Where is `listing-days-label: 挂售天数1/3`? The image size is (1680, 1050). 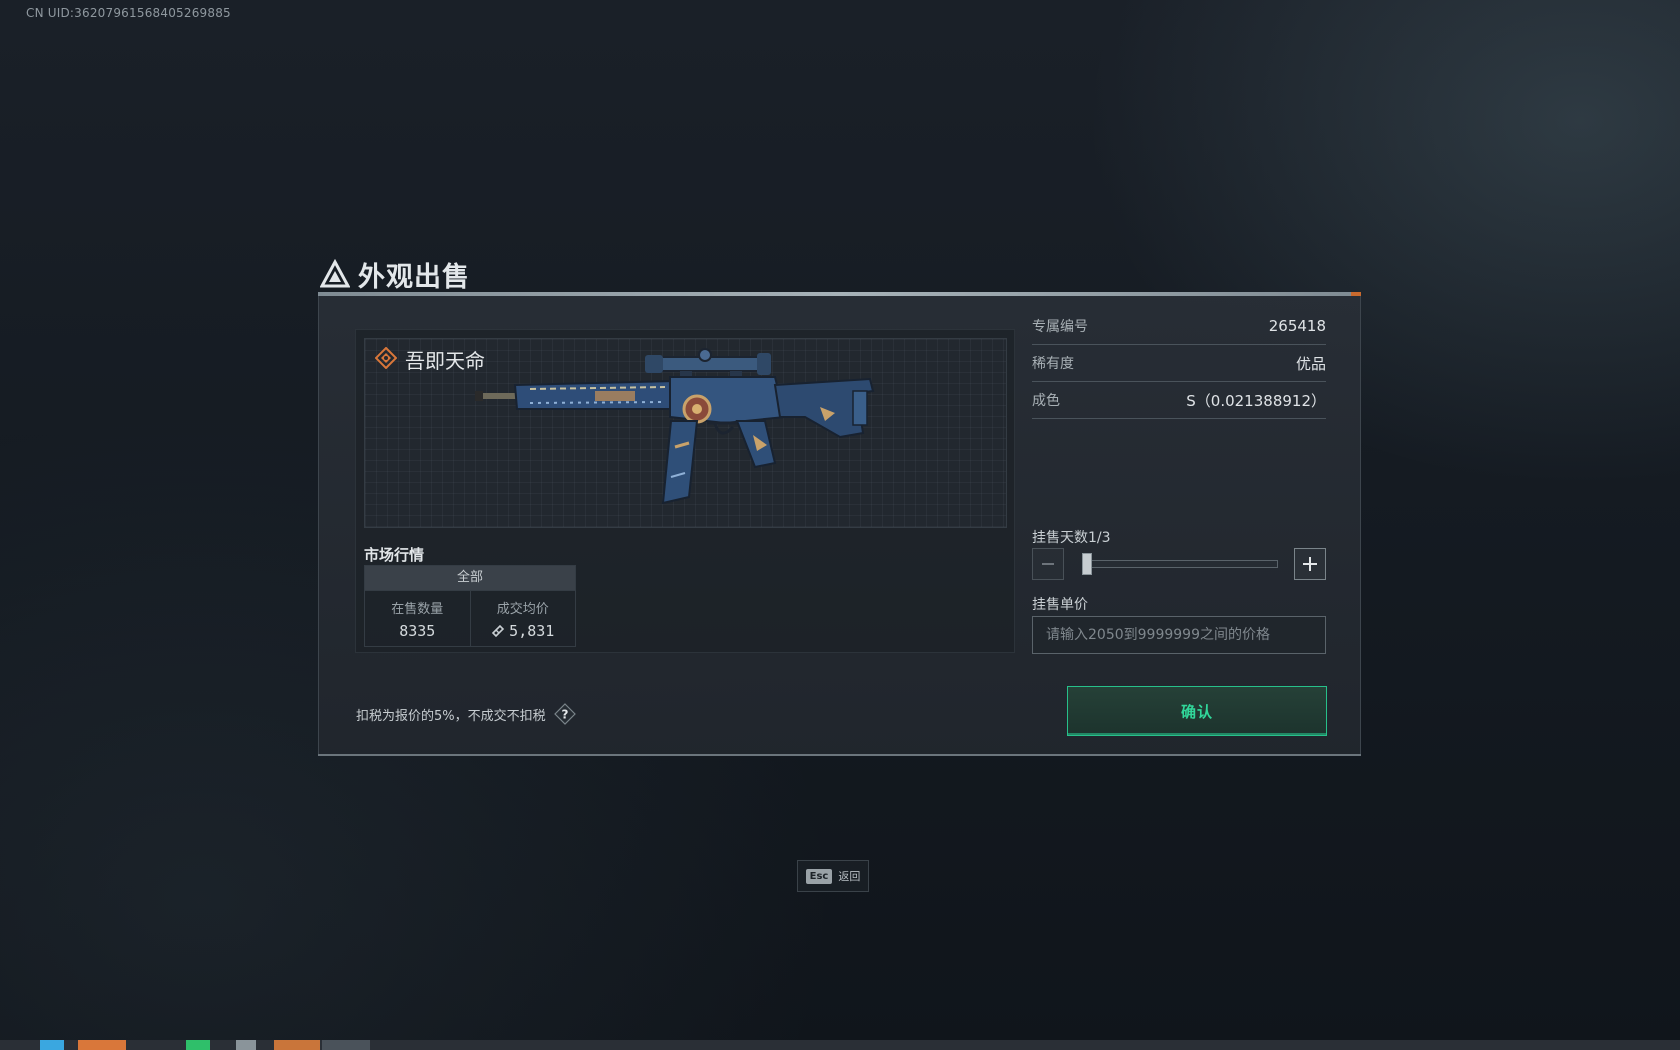
listing-days-label: 挂售天数1/3 is located at coordinates (1071, 538).